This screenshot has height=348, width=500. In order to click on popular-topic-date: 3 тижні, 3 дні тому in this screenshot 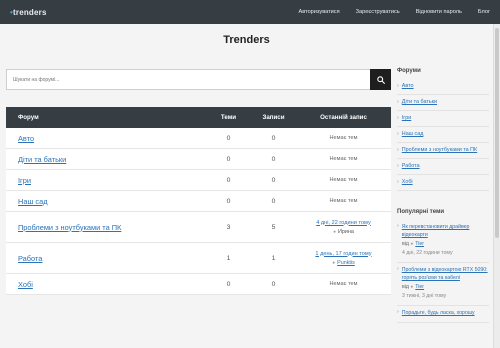, I will do `click(424, 296)`.